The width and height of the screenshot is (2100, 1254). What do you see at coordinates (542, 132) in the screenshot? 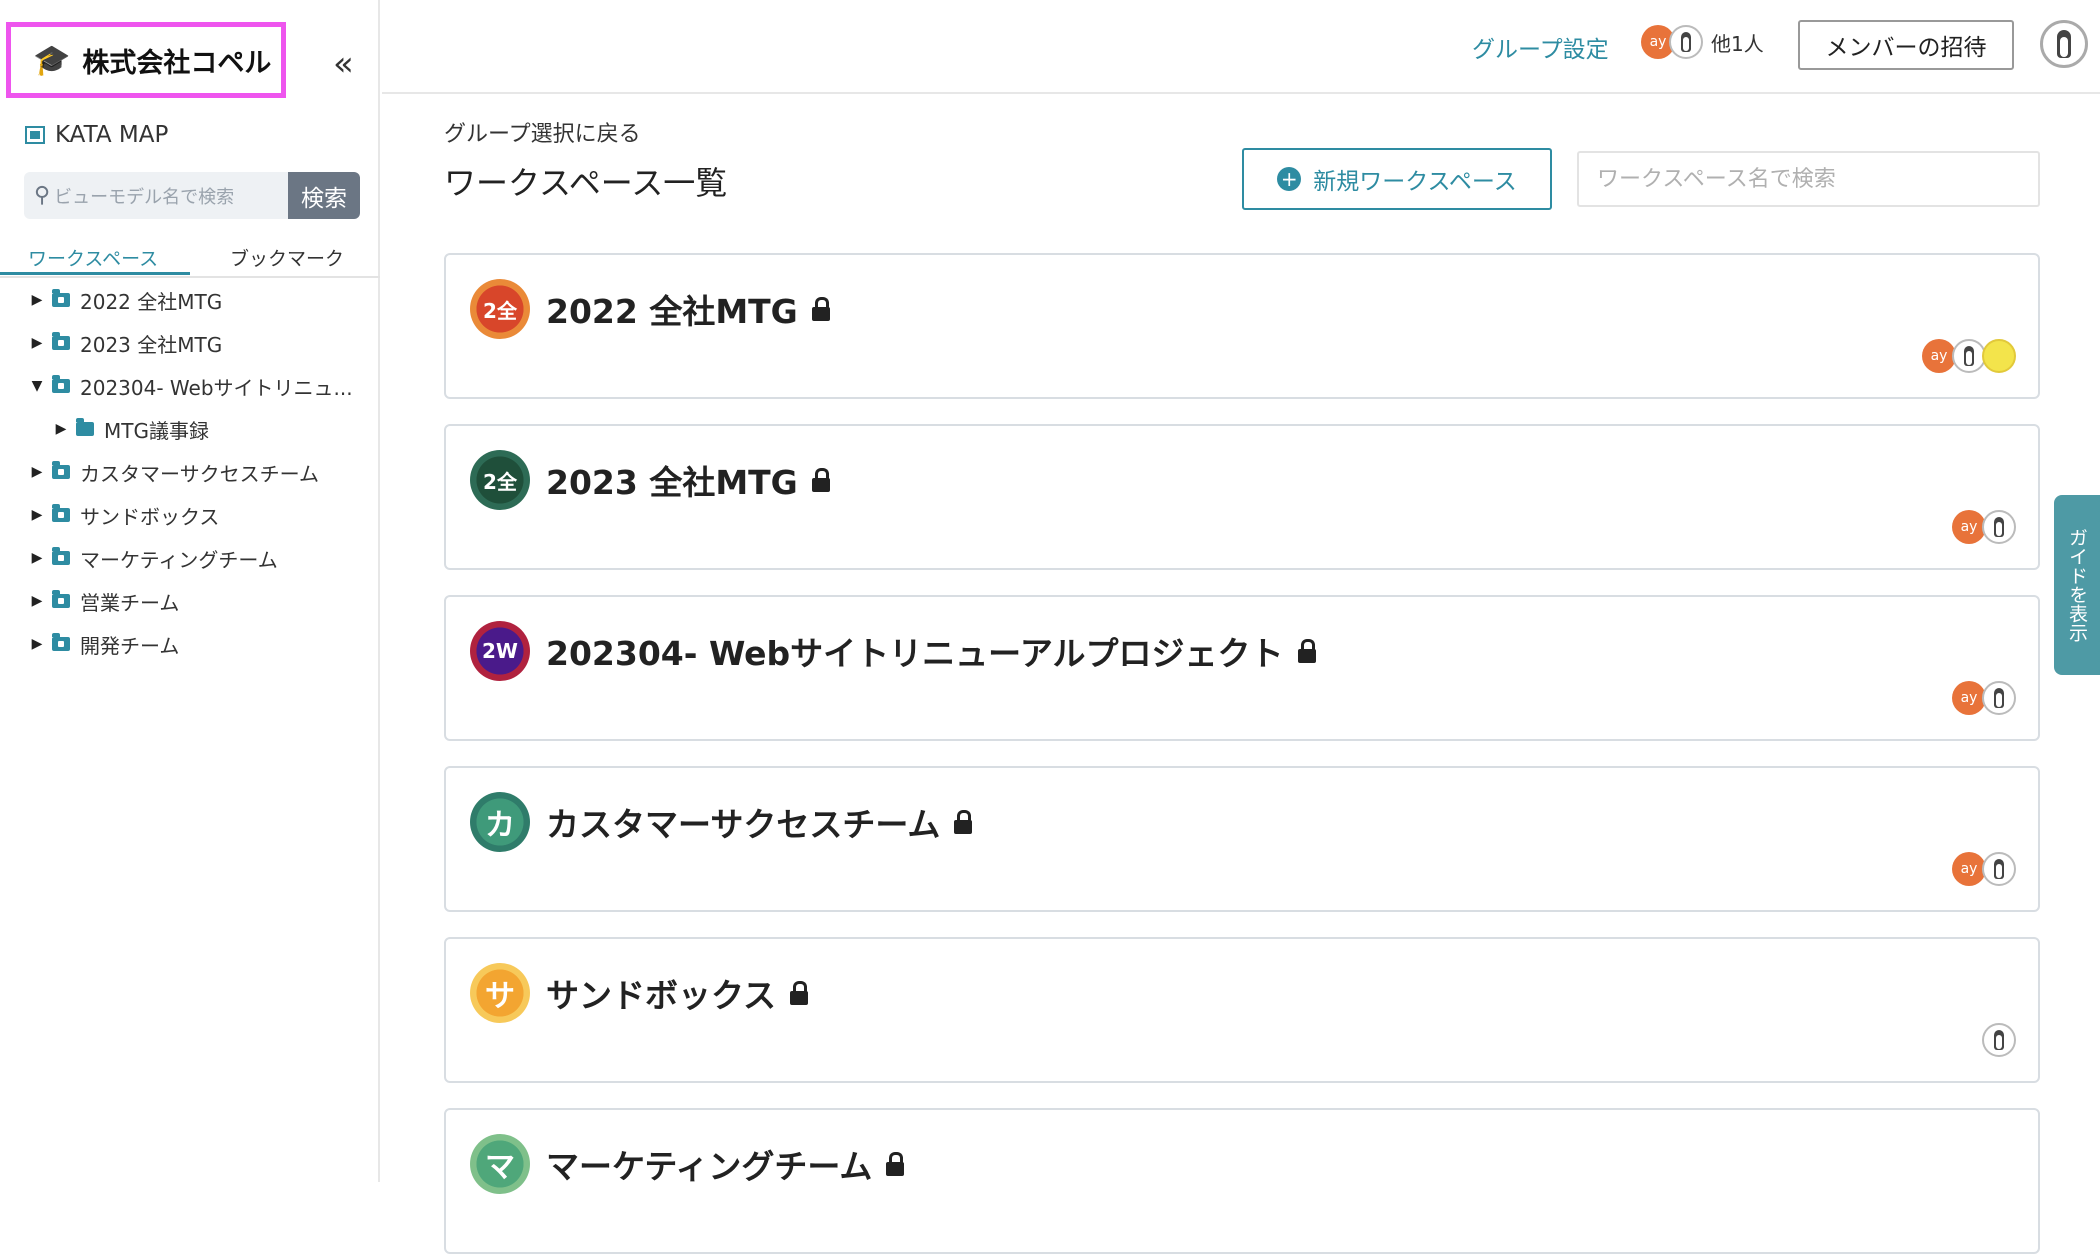
I see `back-to-group-select-link: グループ選択に戻る` at bounding box center [542, 132].